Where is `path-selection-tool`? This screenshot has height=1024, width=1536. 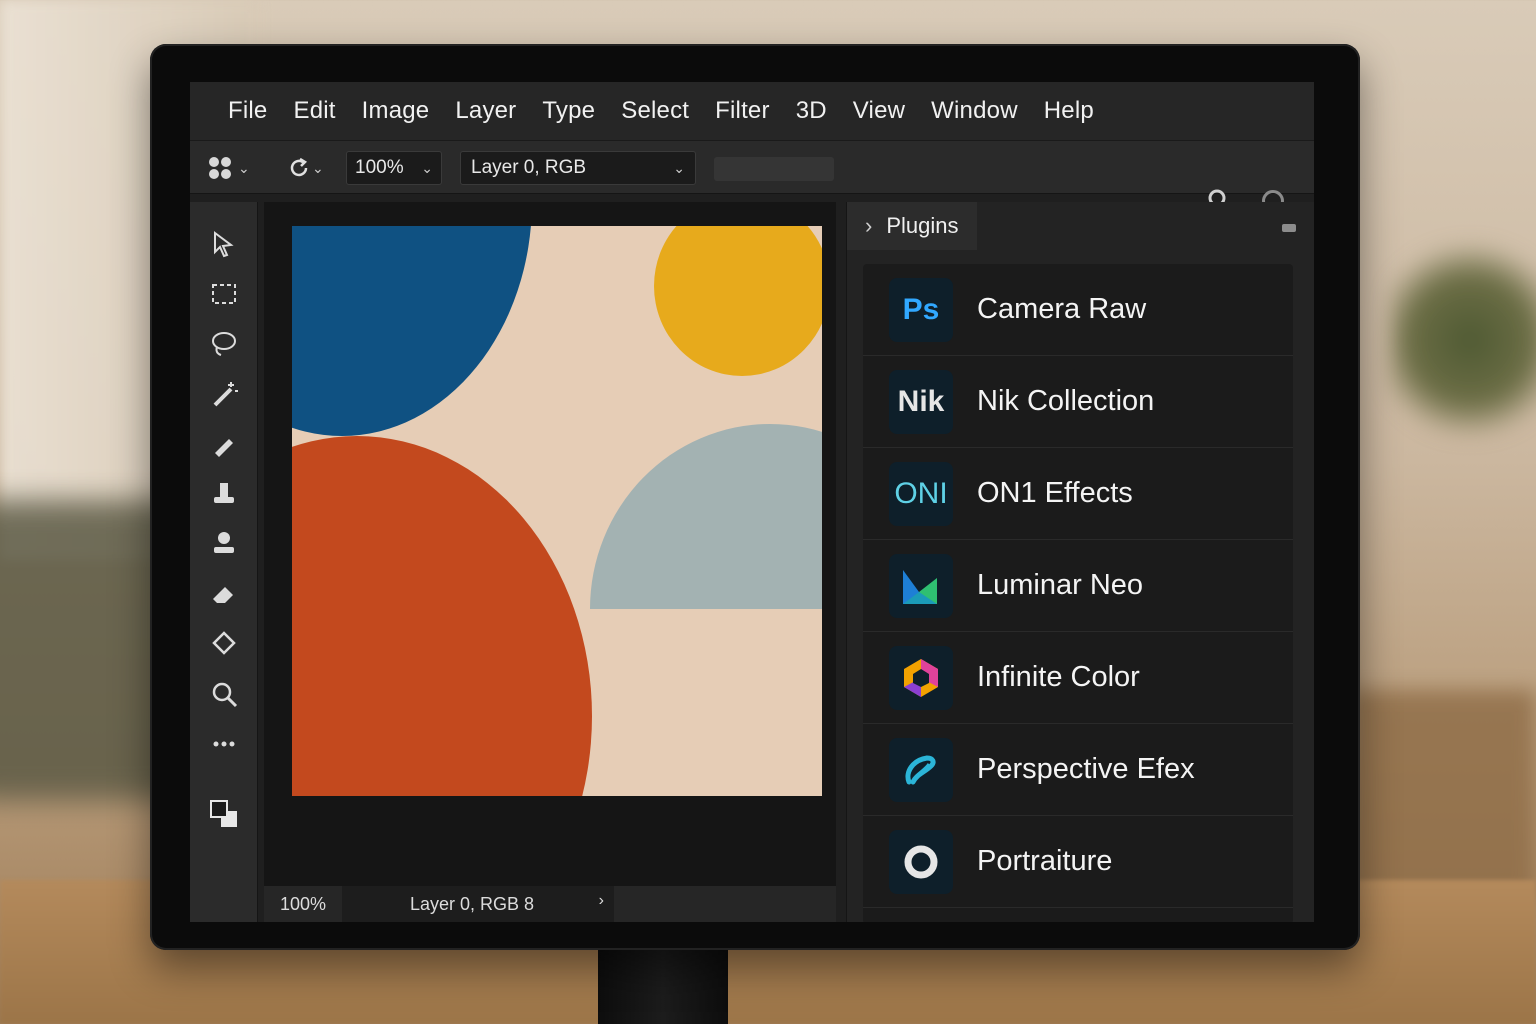
path-selection-tool is located at coordinates (224, 244).